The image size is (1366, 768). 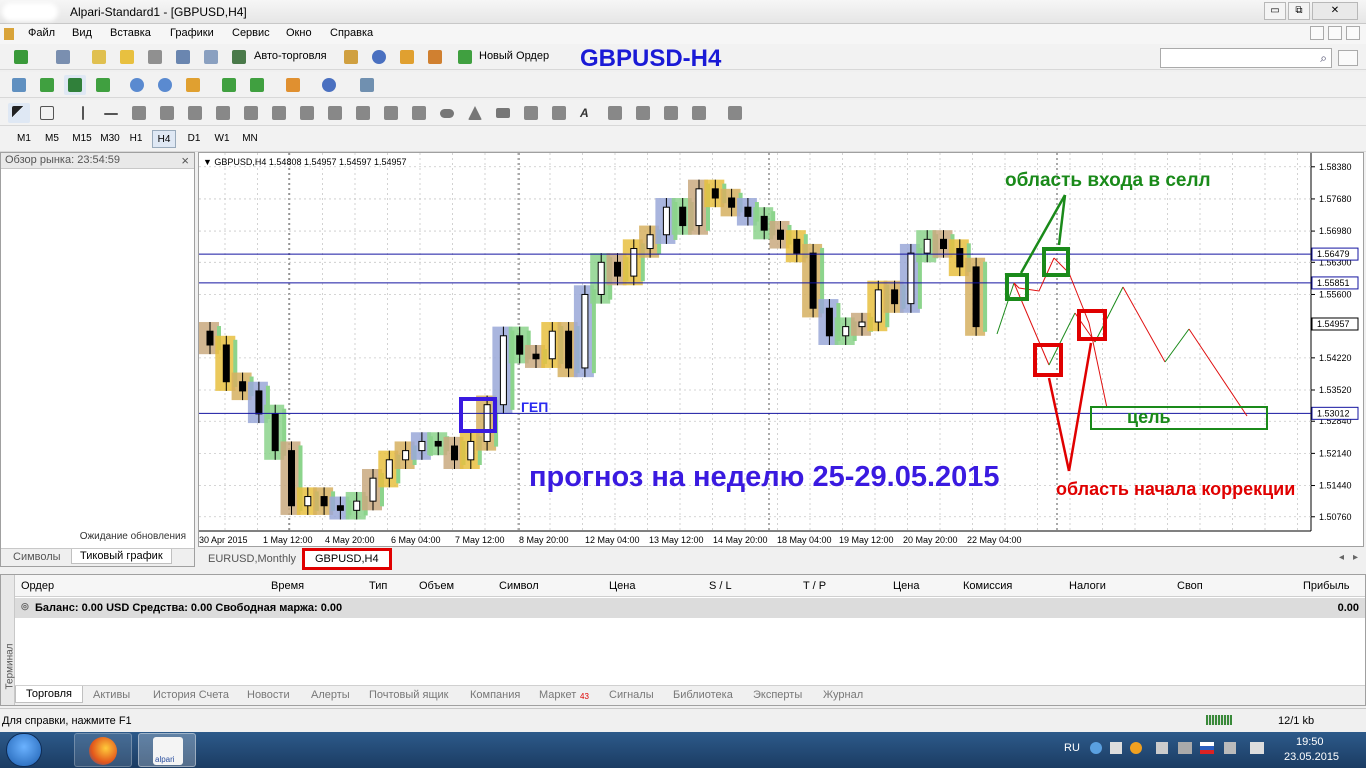 I want to click on autoscroll-icon, so click(x=229, y=85).